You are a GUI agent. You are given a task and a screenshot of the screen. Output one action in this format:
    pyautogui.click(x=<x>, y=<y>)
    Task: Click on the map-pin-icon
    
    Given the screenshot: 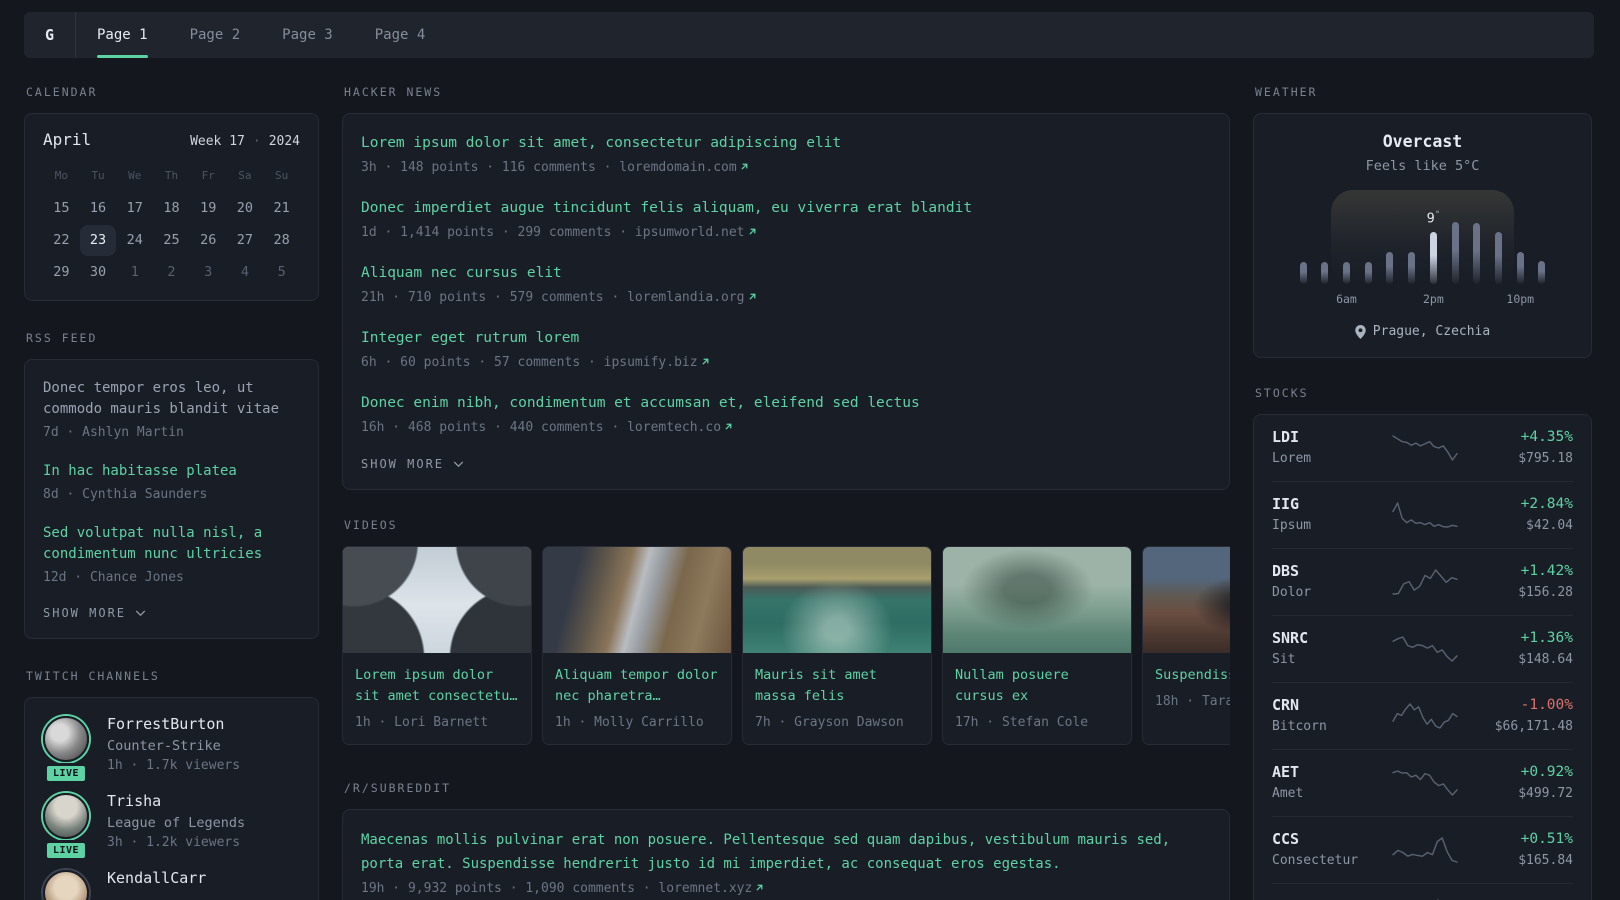 What is the action you would take?
    pyautogui.click(x=1360, y=331)
    